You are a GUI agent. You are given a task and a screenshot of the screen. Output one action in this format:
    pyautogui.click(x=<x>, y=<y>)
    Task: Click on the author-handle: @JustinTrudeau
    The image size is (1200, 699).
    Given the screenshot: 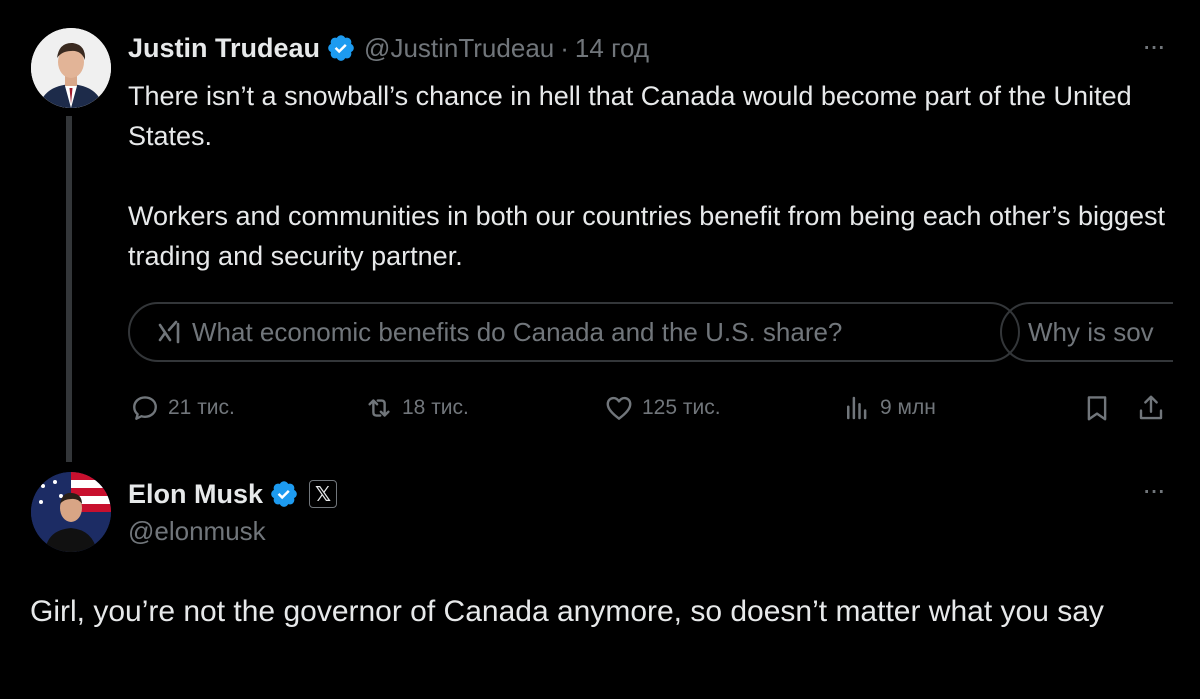 What is the action you would take?
    pyautogui.click(x=459, y=48)
    